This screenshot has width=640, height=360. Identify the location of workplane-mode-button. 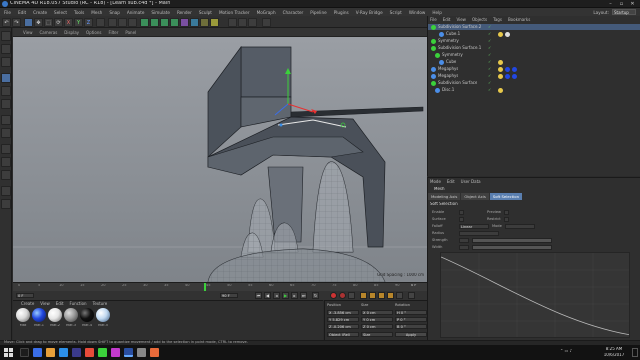
(6, 62).